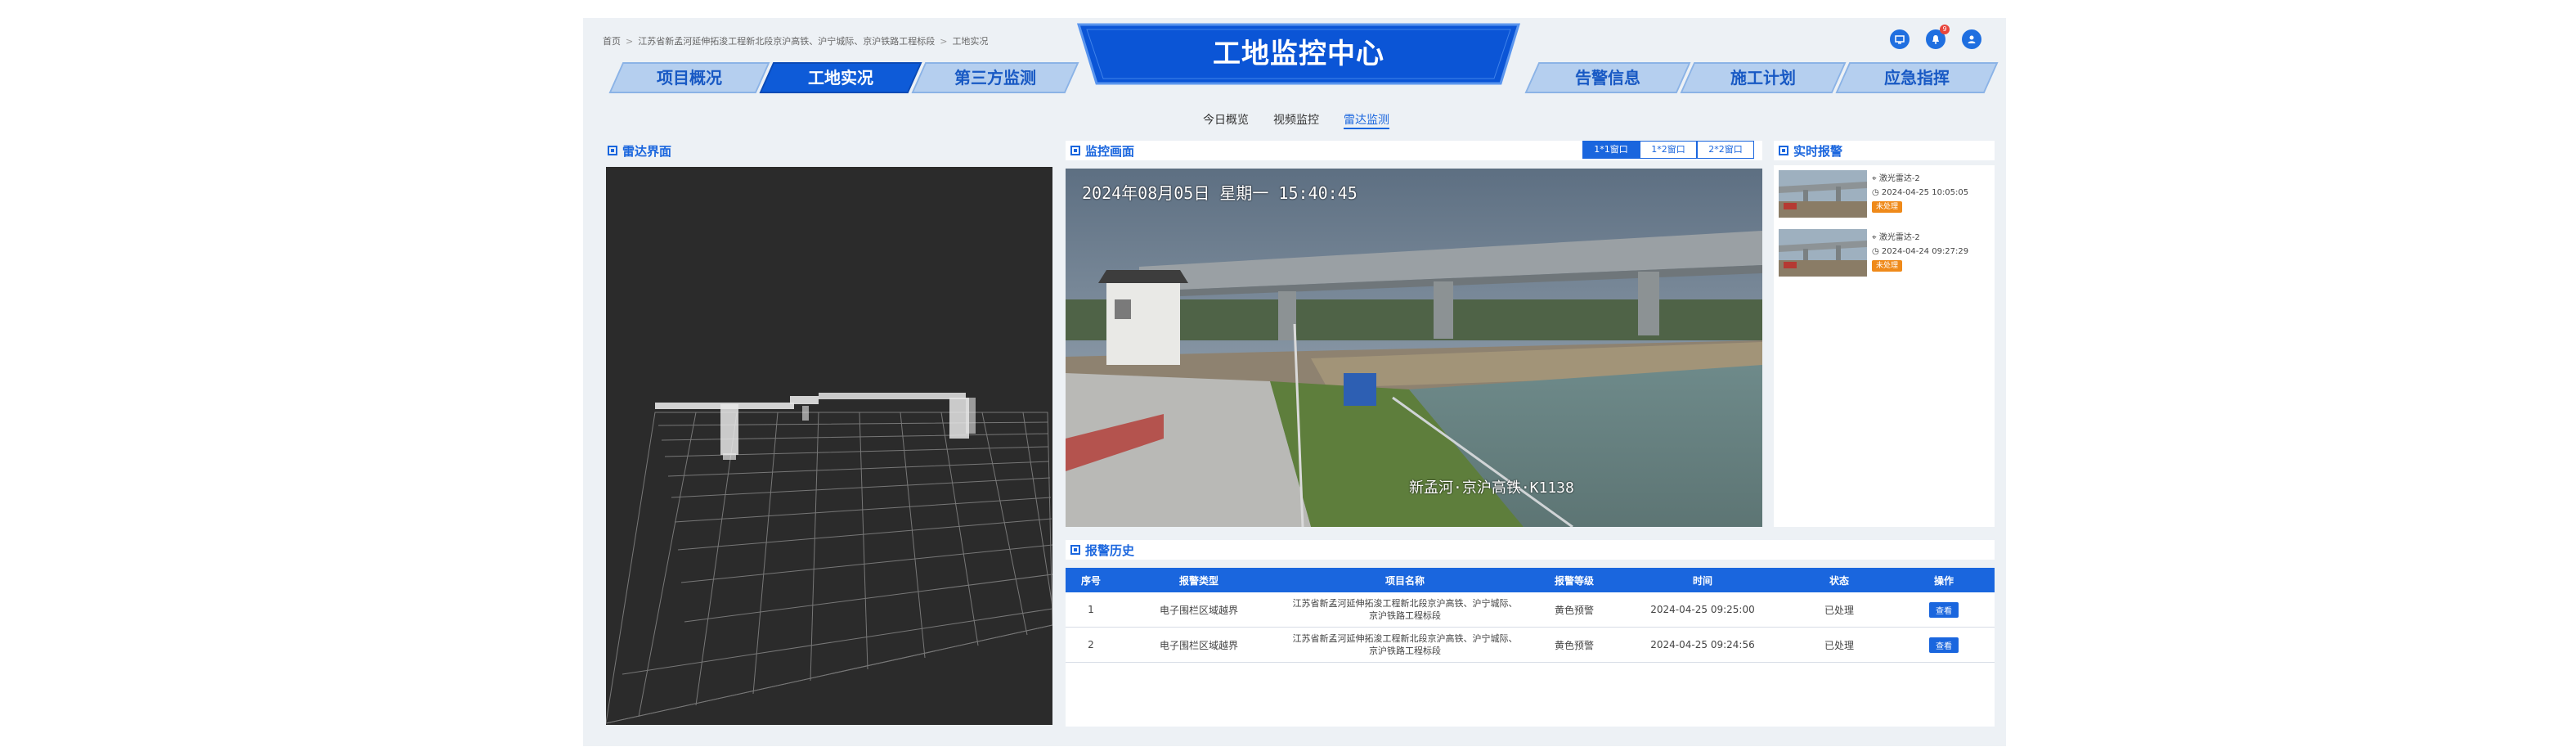 This screenshot has height=747, width=2576. I want to click on realtime-alarm-title: 实时报警, so click(1818, 151).